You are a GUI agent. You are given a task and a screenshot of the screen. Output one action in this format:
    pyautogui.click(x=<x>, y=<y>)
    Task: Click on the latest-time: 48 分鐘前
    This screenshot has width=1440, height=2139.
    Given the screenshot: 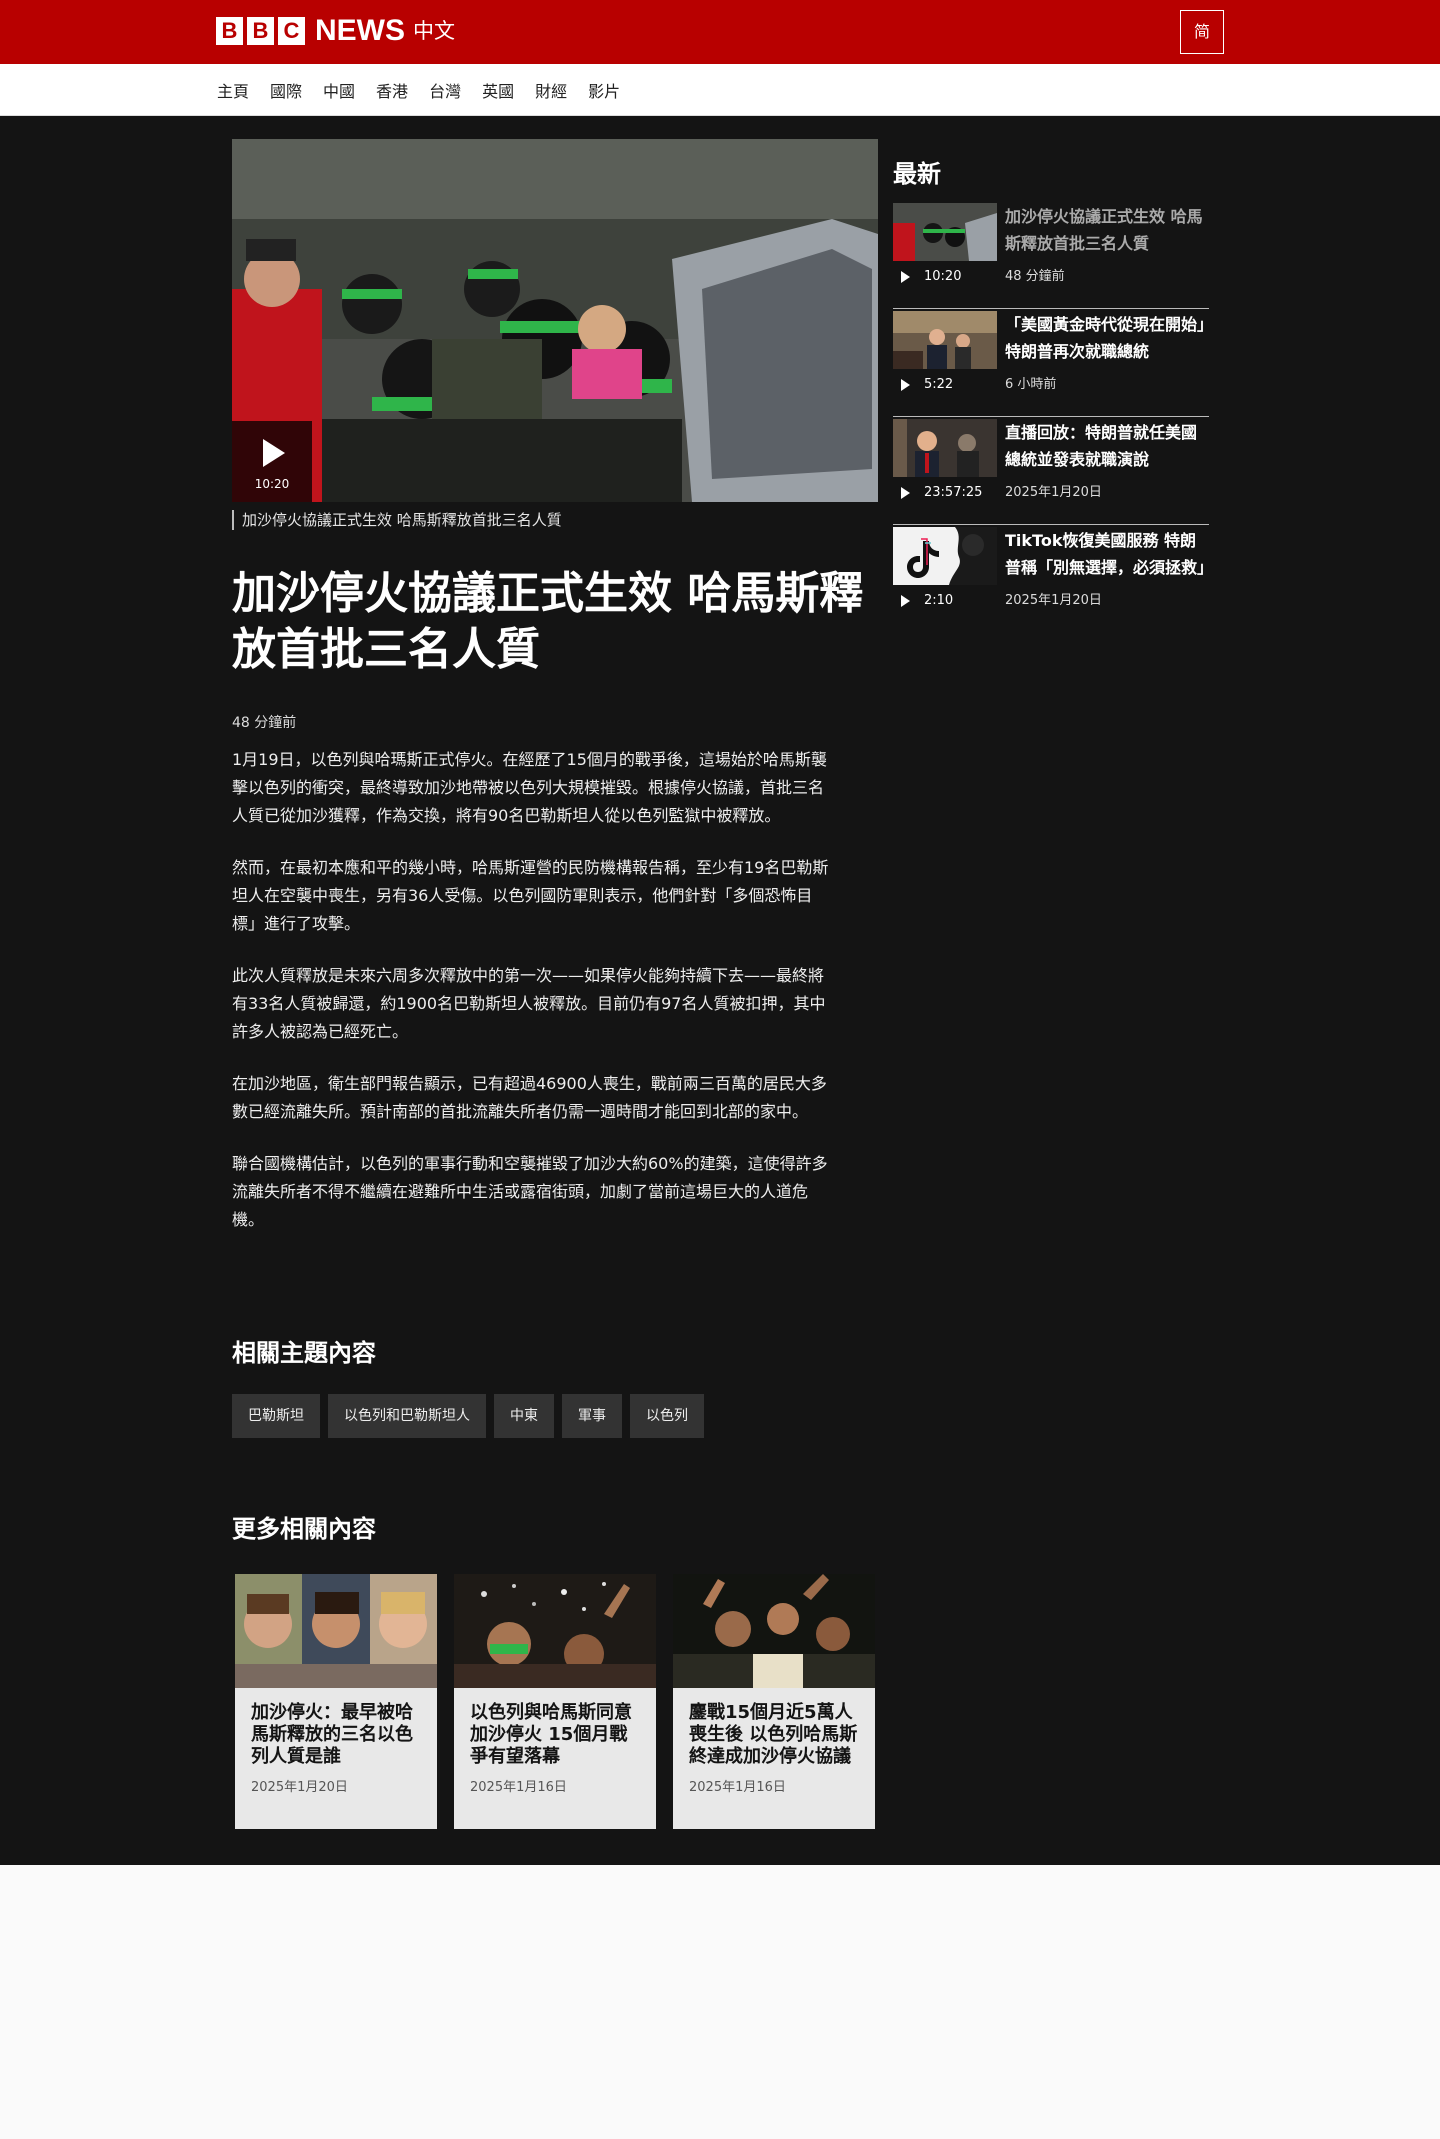 What is the action you would take?
    pyautogui.click(x=1035, y=276)
    